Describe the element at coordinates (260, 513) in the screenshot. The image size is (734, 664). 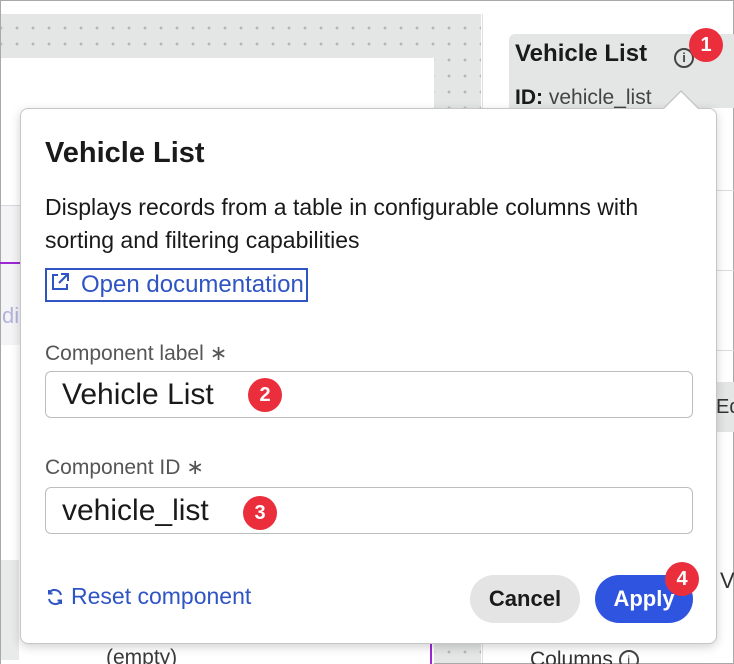
I see `annotation-badge-3: 3` at that location.